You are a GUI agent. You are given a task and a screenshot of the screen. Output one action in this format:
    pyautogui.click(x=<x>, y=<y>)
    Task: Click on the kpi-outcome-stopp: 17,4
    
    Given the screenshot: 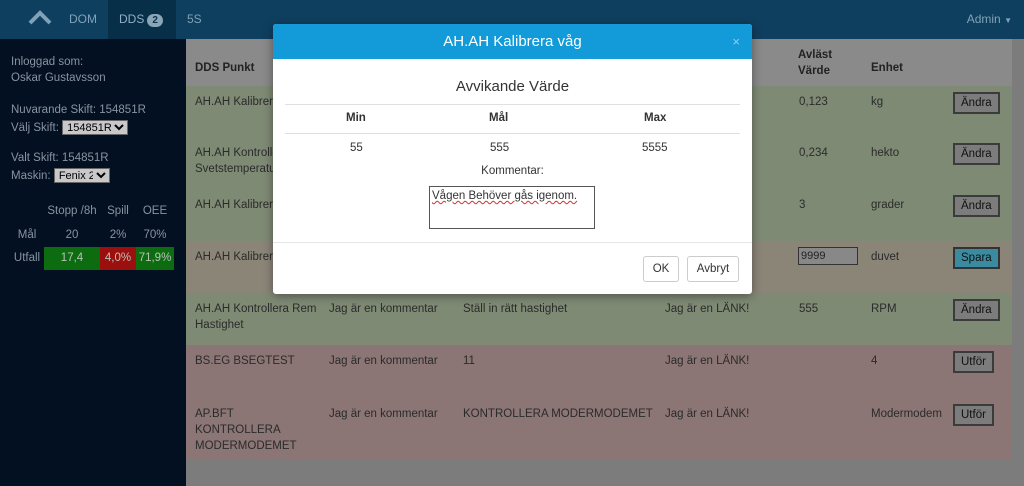 What is the action you would take?
    pyautogui.click(x=72, y=258)
    